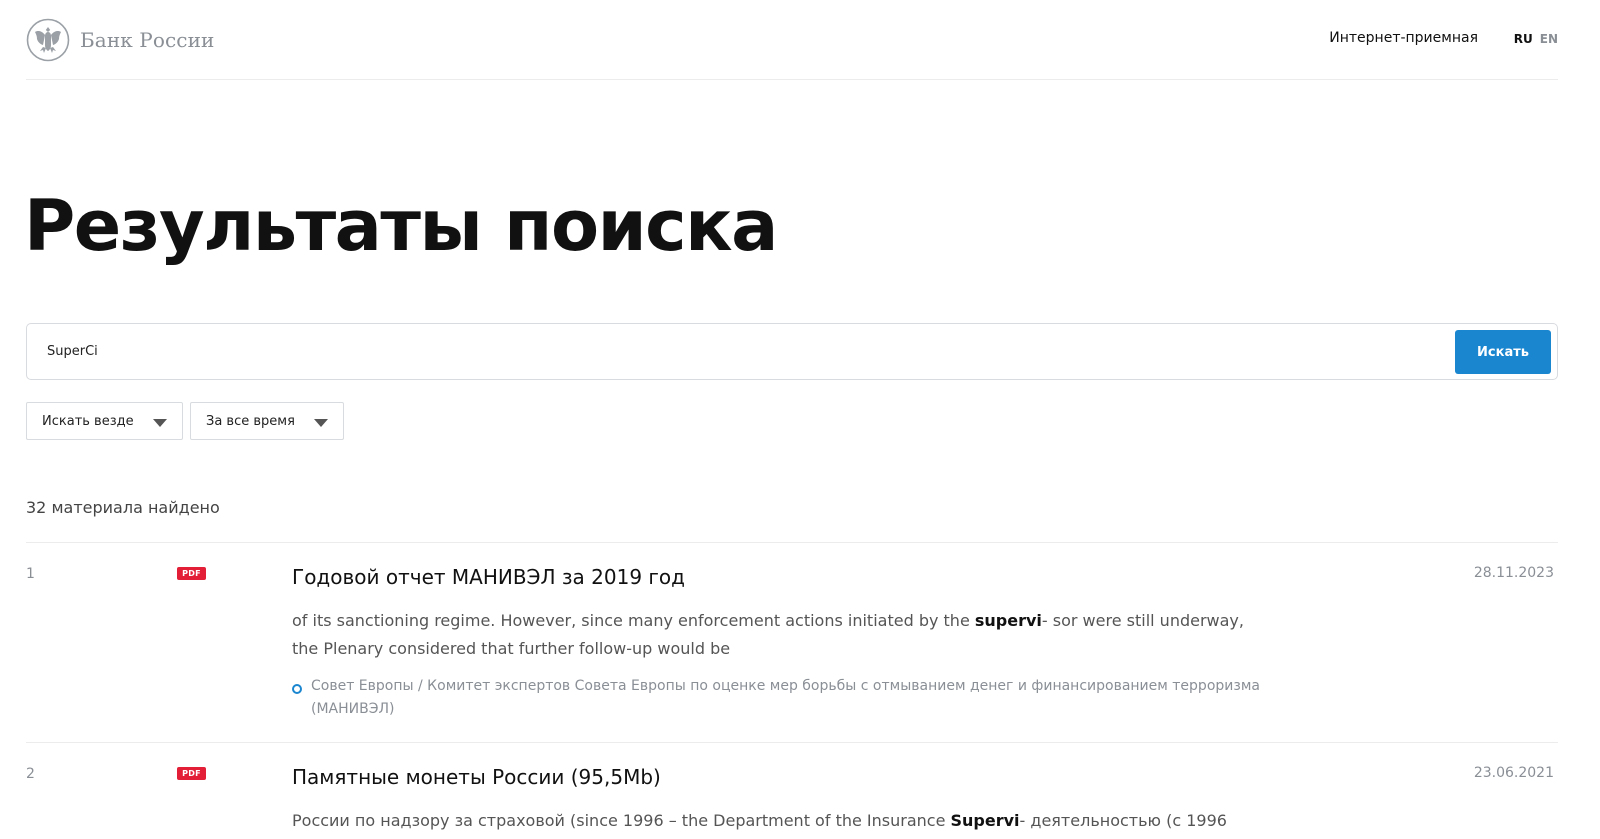  I want to click on result-date: 28.11.2023, so click(1513, 573).